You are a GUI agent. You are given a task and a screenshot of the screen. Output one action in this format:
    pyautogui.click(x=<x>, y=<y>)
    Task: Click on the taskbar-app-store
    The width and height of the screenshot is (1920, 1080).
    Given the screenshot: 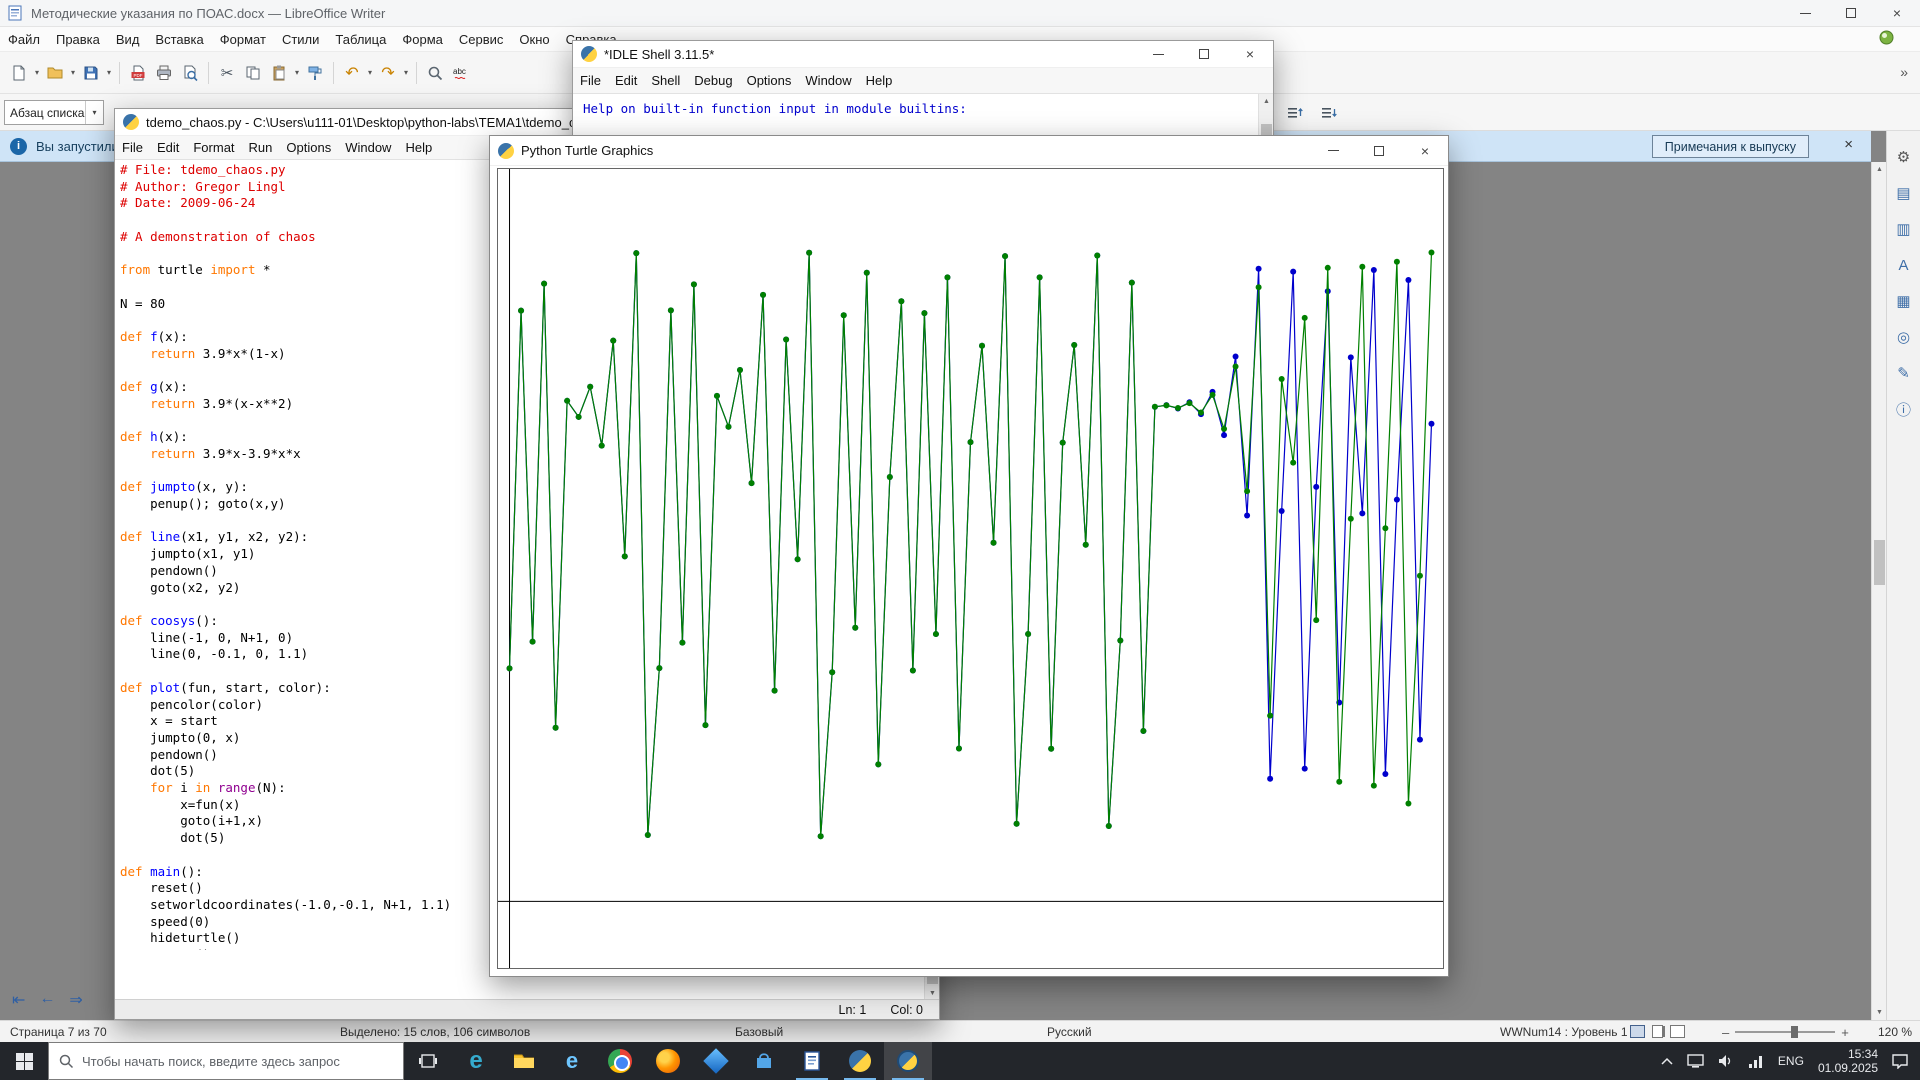 What is the action you would take?
    pyautogui.click(x=764, y=1061)
    